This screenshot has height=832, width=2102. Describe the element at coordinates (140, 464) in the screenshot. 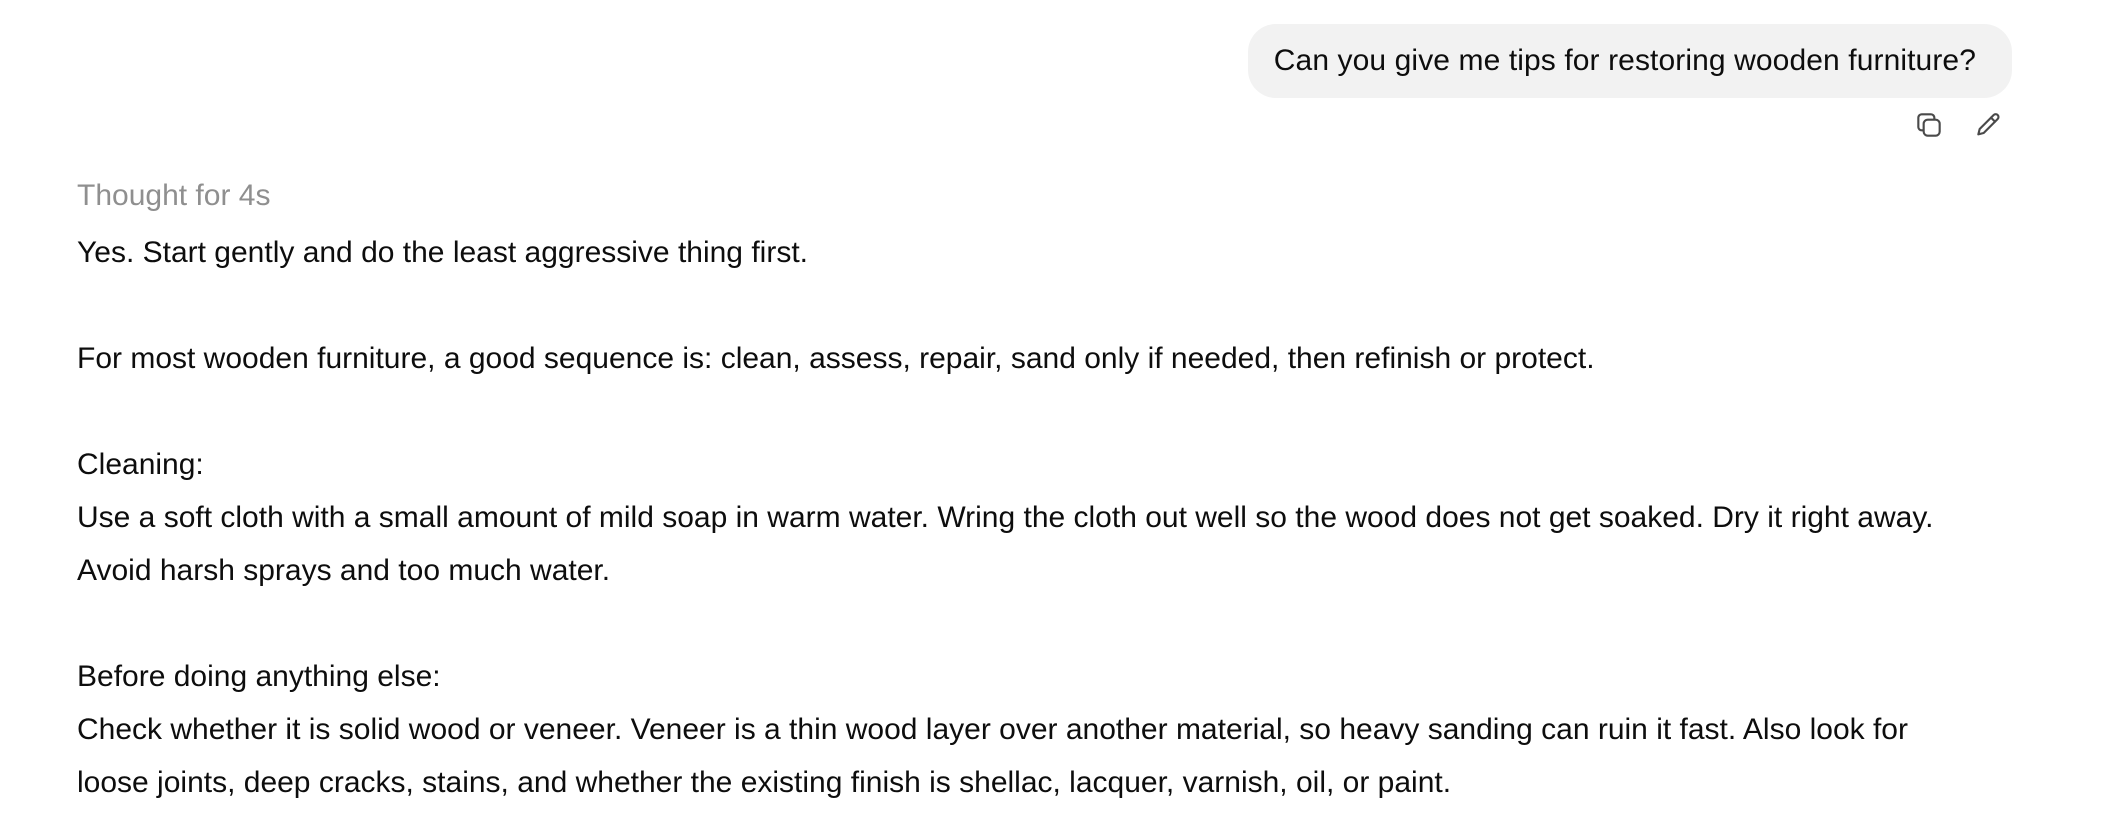

I see `cleaning-heading: Cleaning:` at that location.